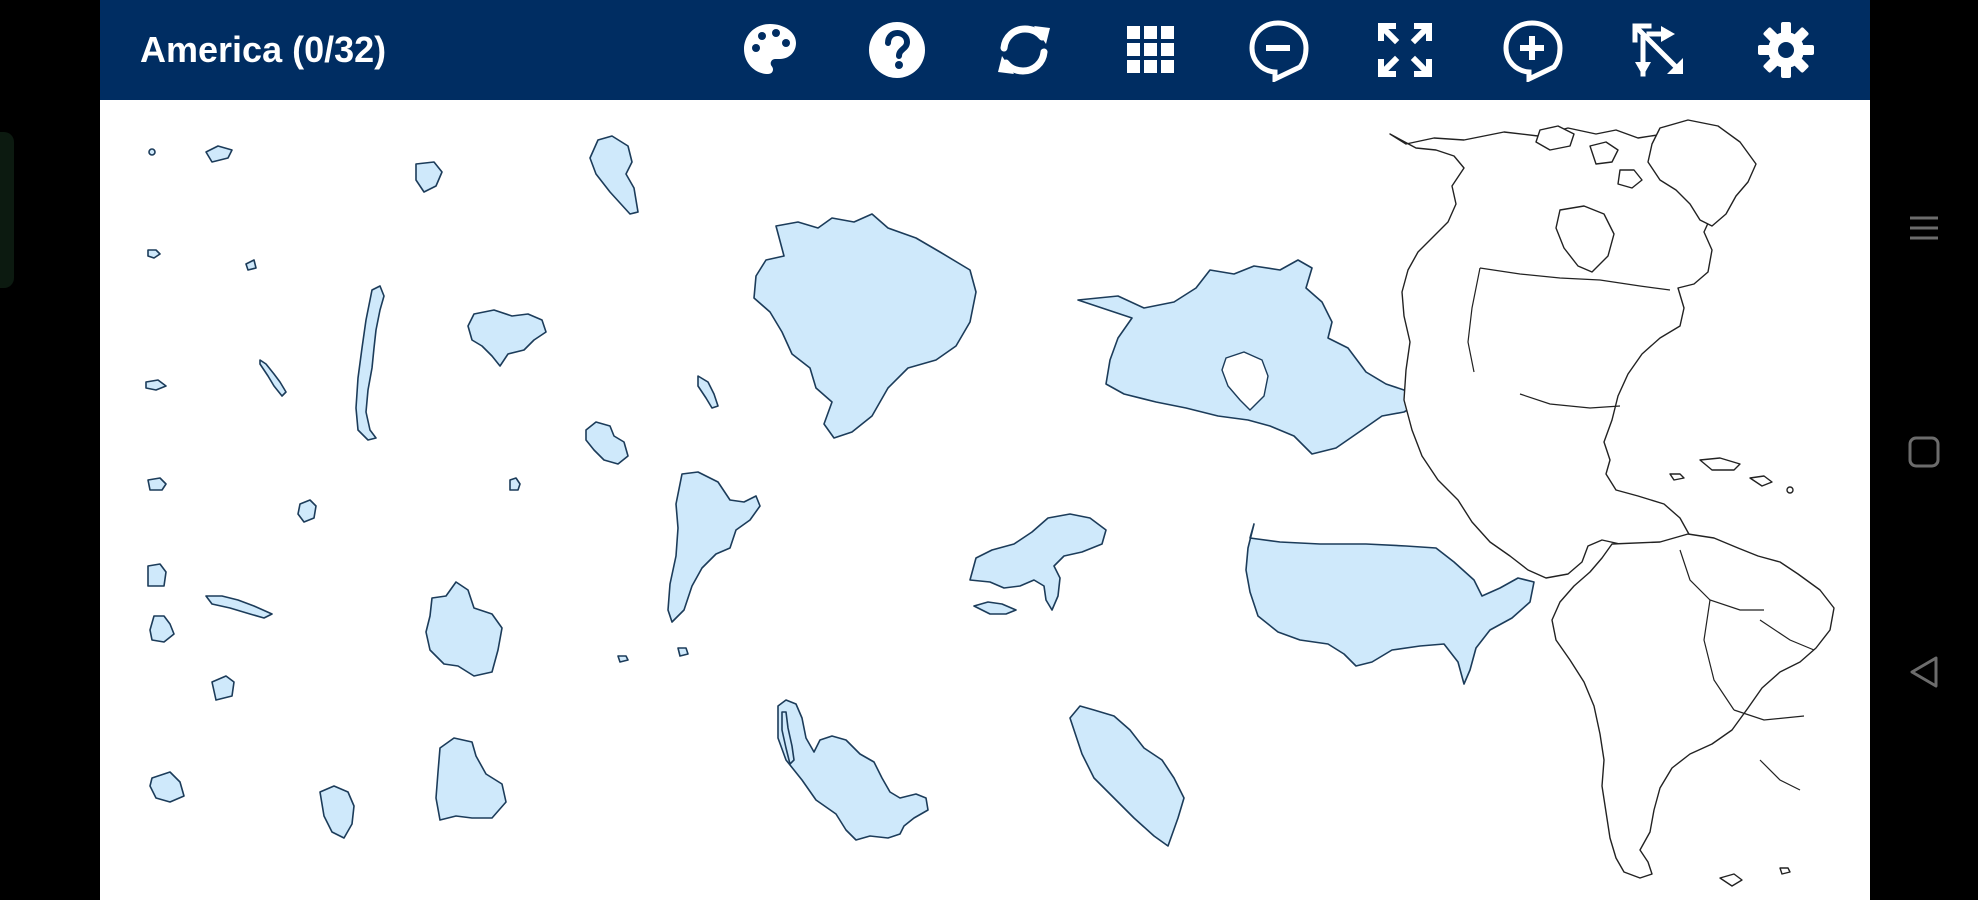 This screenshot has height=900, width=1978. I want to click on shuffle-icon, so click(1657, 50).